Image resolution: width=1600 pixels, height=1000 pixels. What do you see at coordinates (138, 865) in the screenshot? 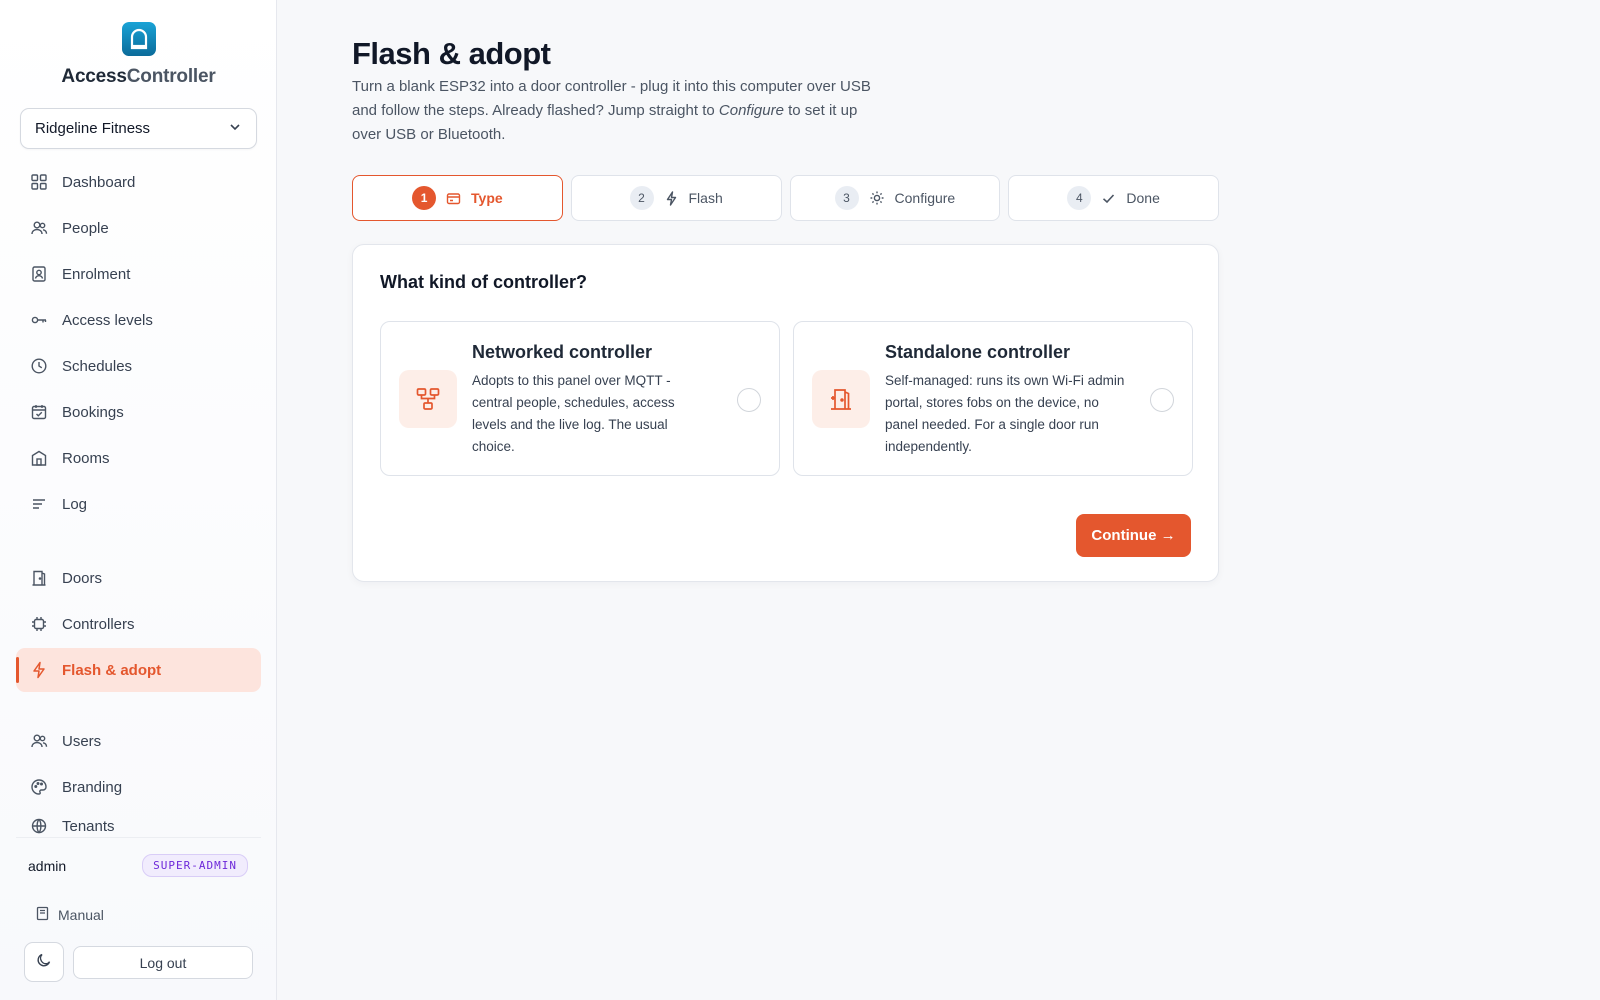
I see `current-user: admin SUPER-ADMIN` at bounding box center [138, 865].